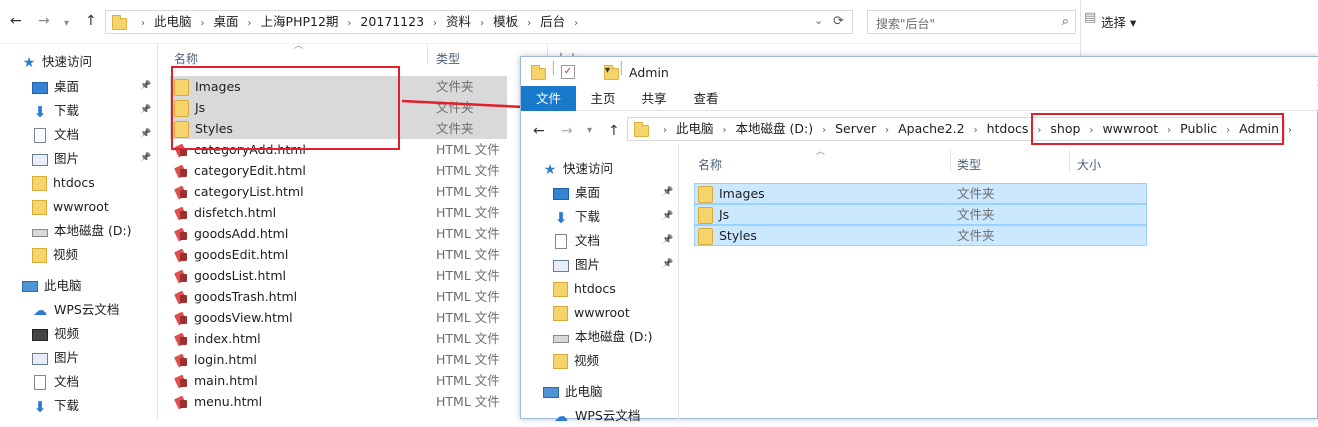  Describe the element at coordinates (588, 216) in the screenshot. I see `sidebar-item-label: 下载` at that location.